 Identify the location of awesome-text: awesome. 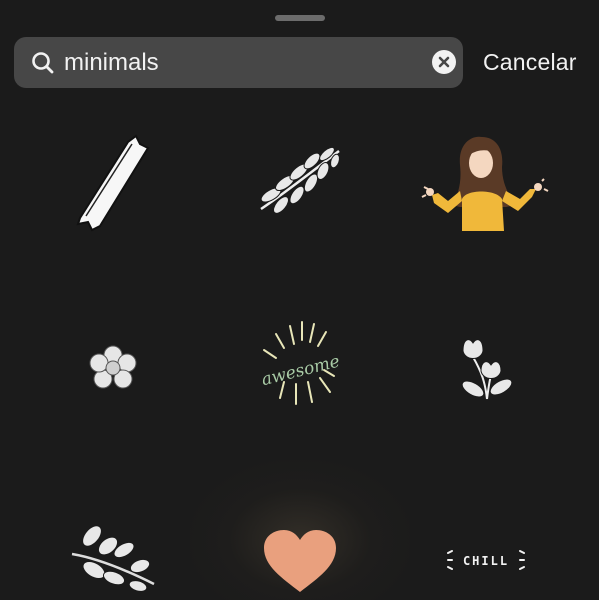
(301, 371).